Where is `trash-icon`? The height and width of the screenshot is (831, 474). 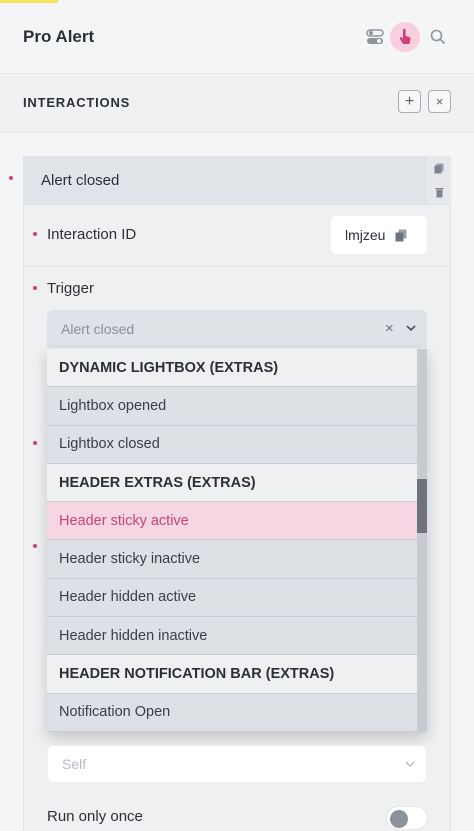 trash-icon is located at coordinates (439, 192).